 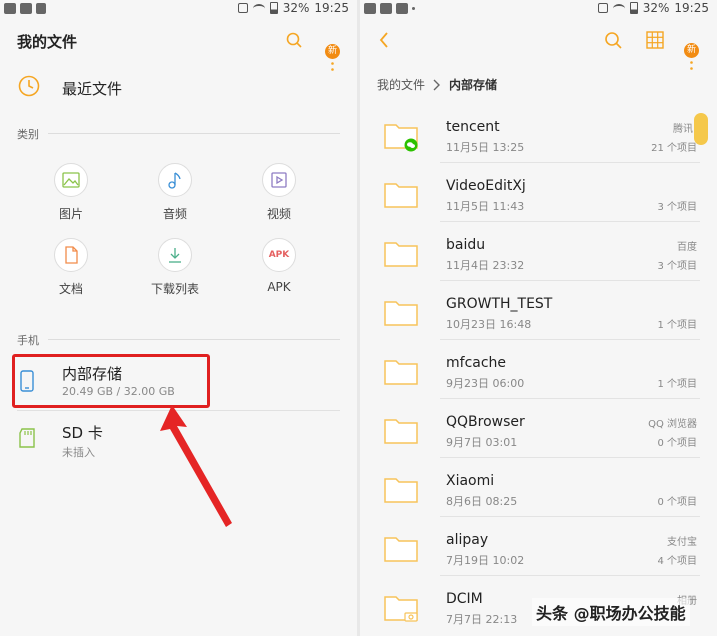 I want to click on category-documents: 文档, so click(x=71, y=267).